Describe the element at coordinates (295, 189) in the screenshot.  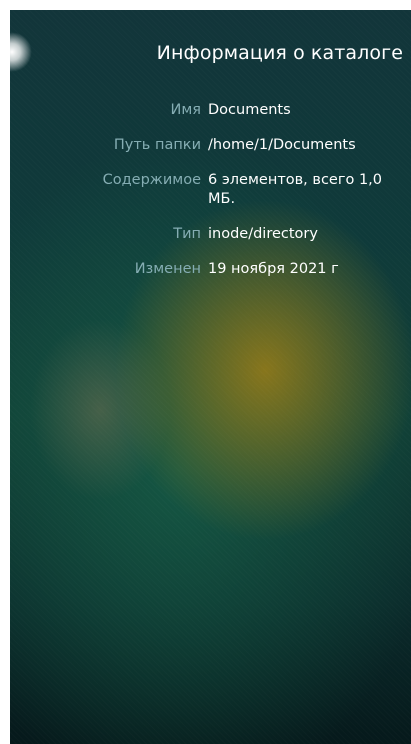
I see `property-value: 6 элементов, всего 1,0 МБ.` at that location.